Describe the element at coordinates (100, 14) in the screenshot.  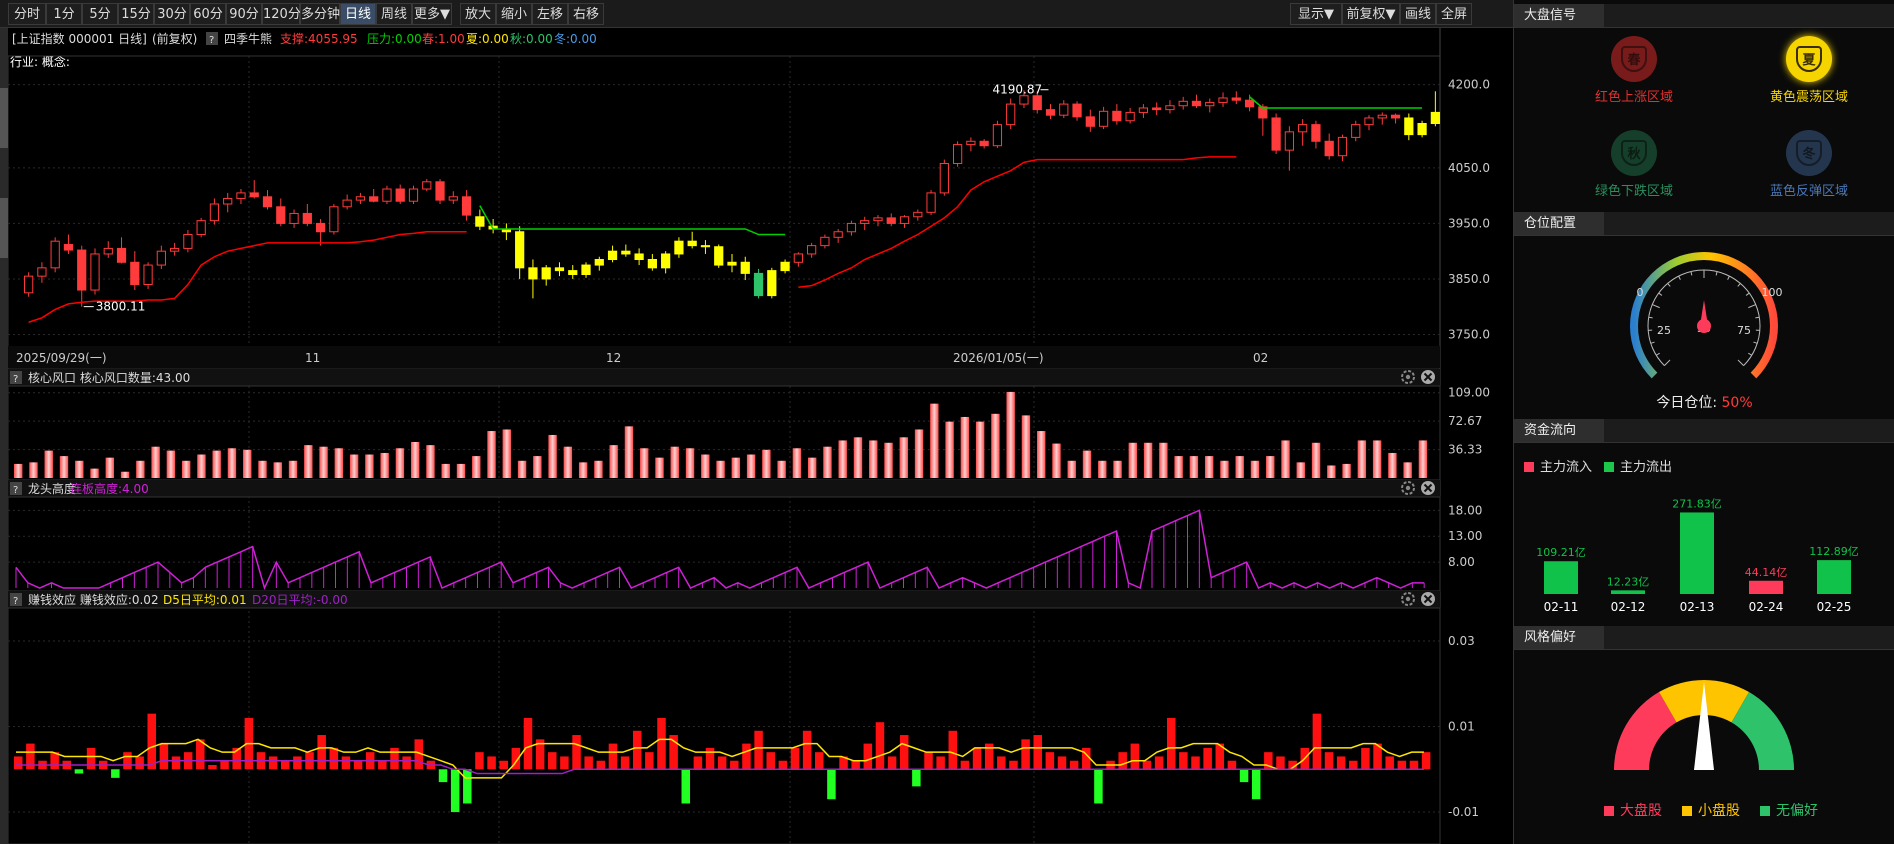
I see `period-button: 5分` at that location.